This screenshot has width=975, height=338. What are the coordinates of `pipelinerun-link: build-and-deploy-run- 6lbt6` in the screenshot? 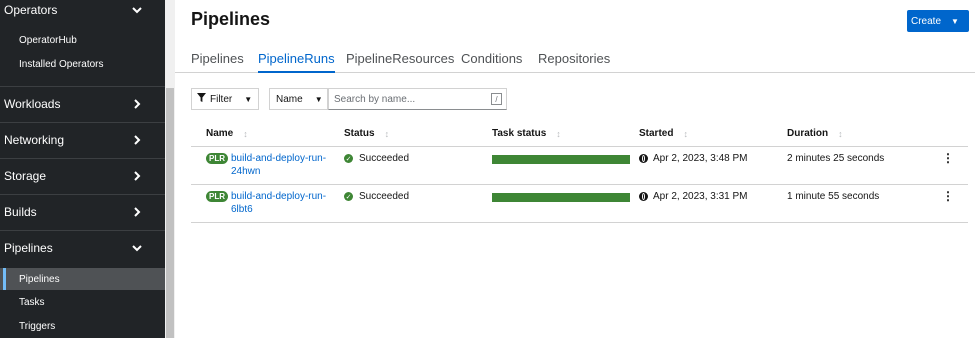 It's located at (281, 203).